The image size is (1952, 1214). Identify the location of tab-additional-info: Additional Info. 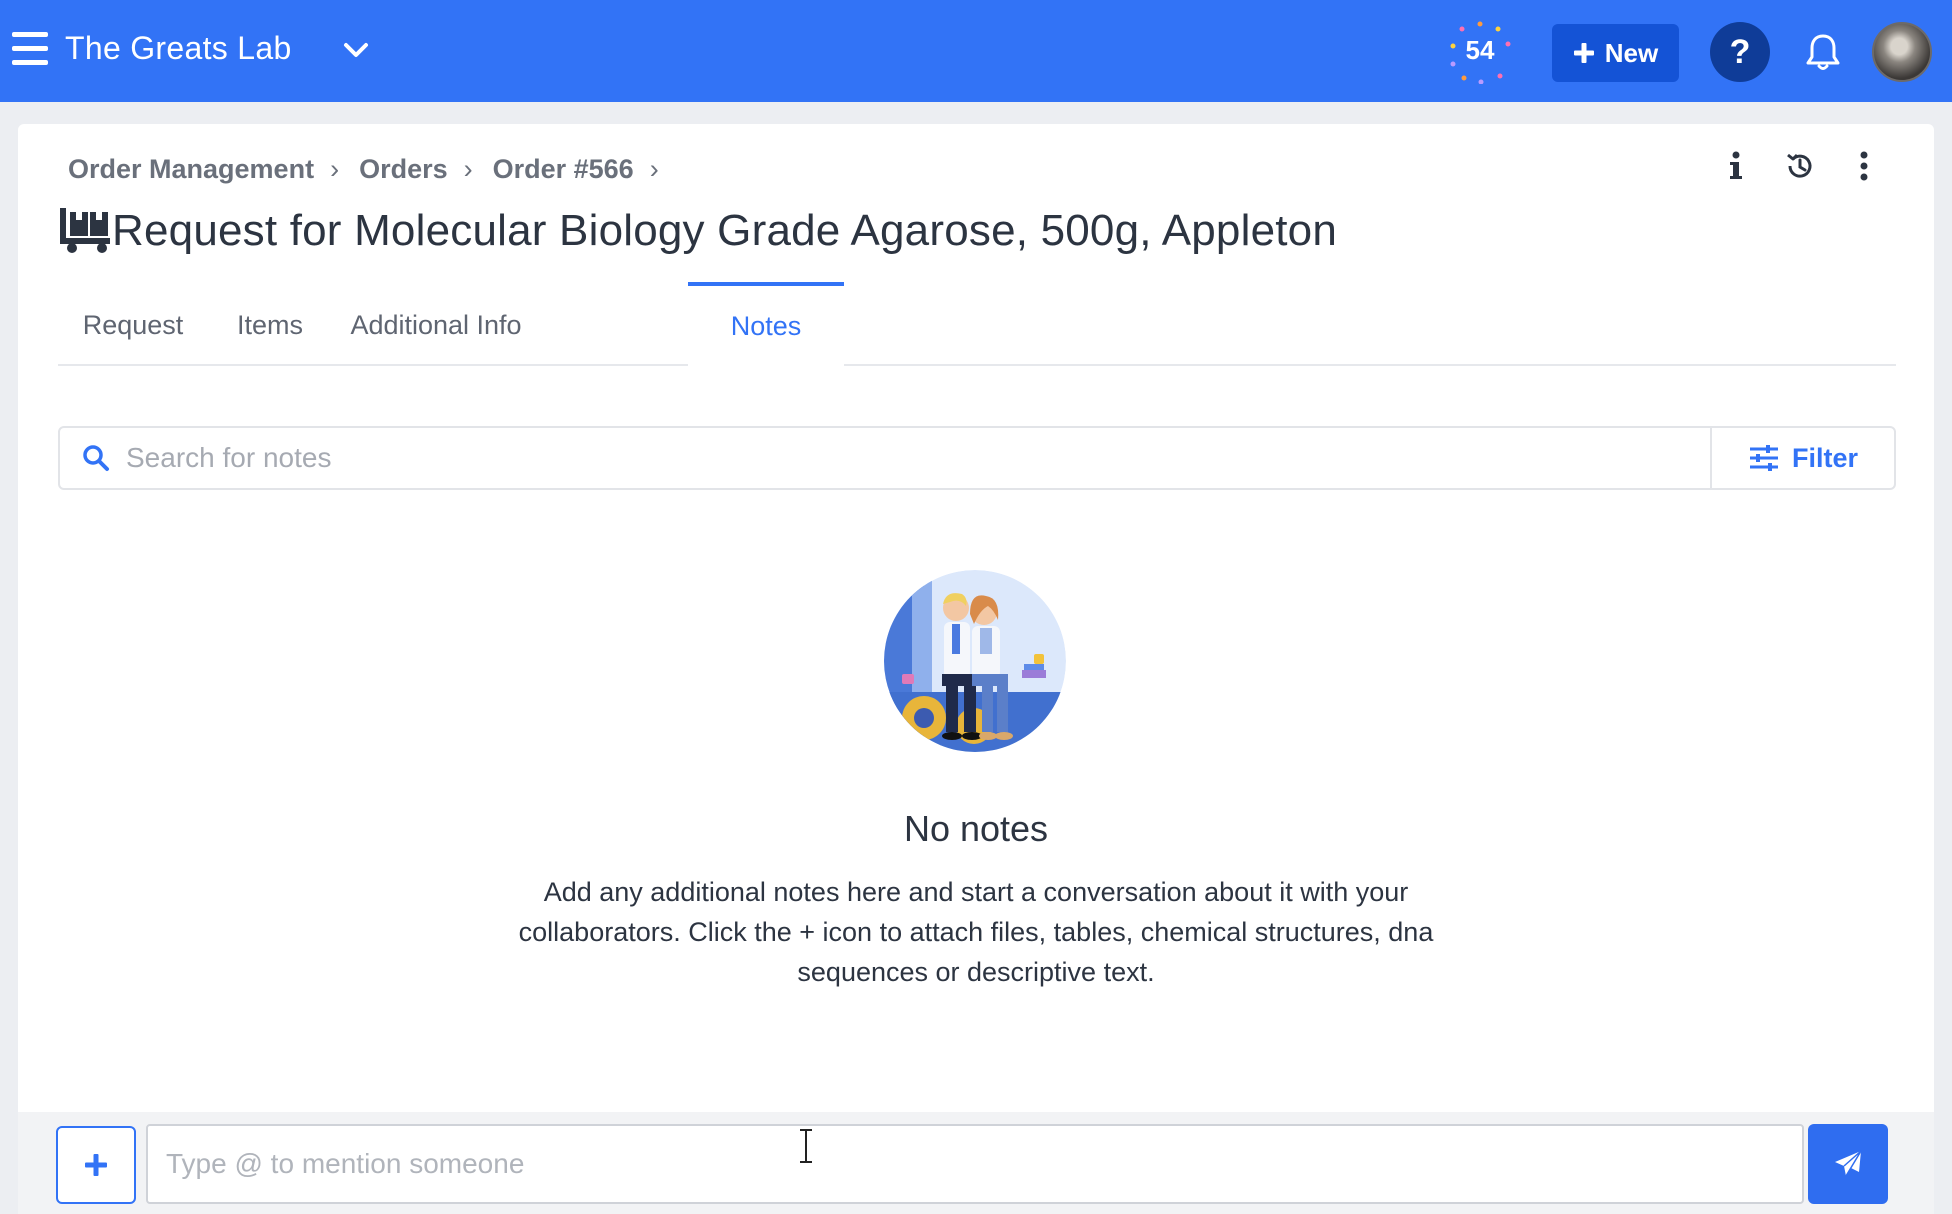
(436, 325).